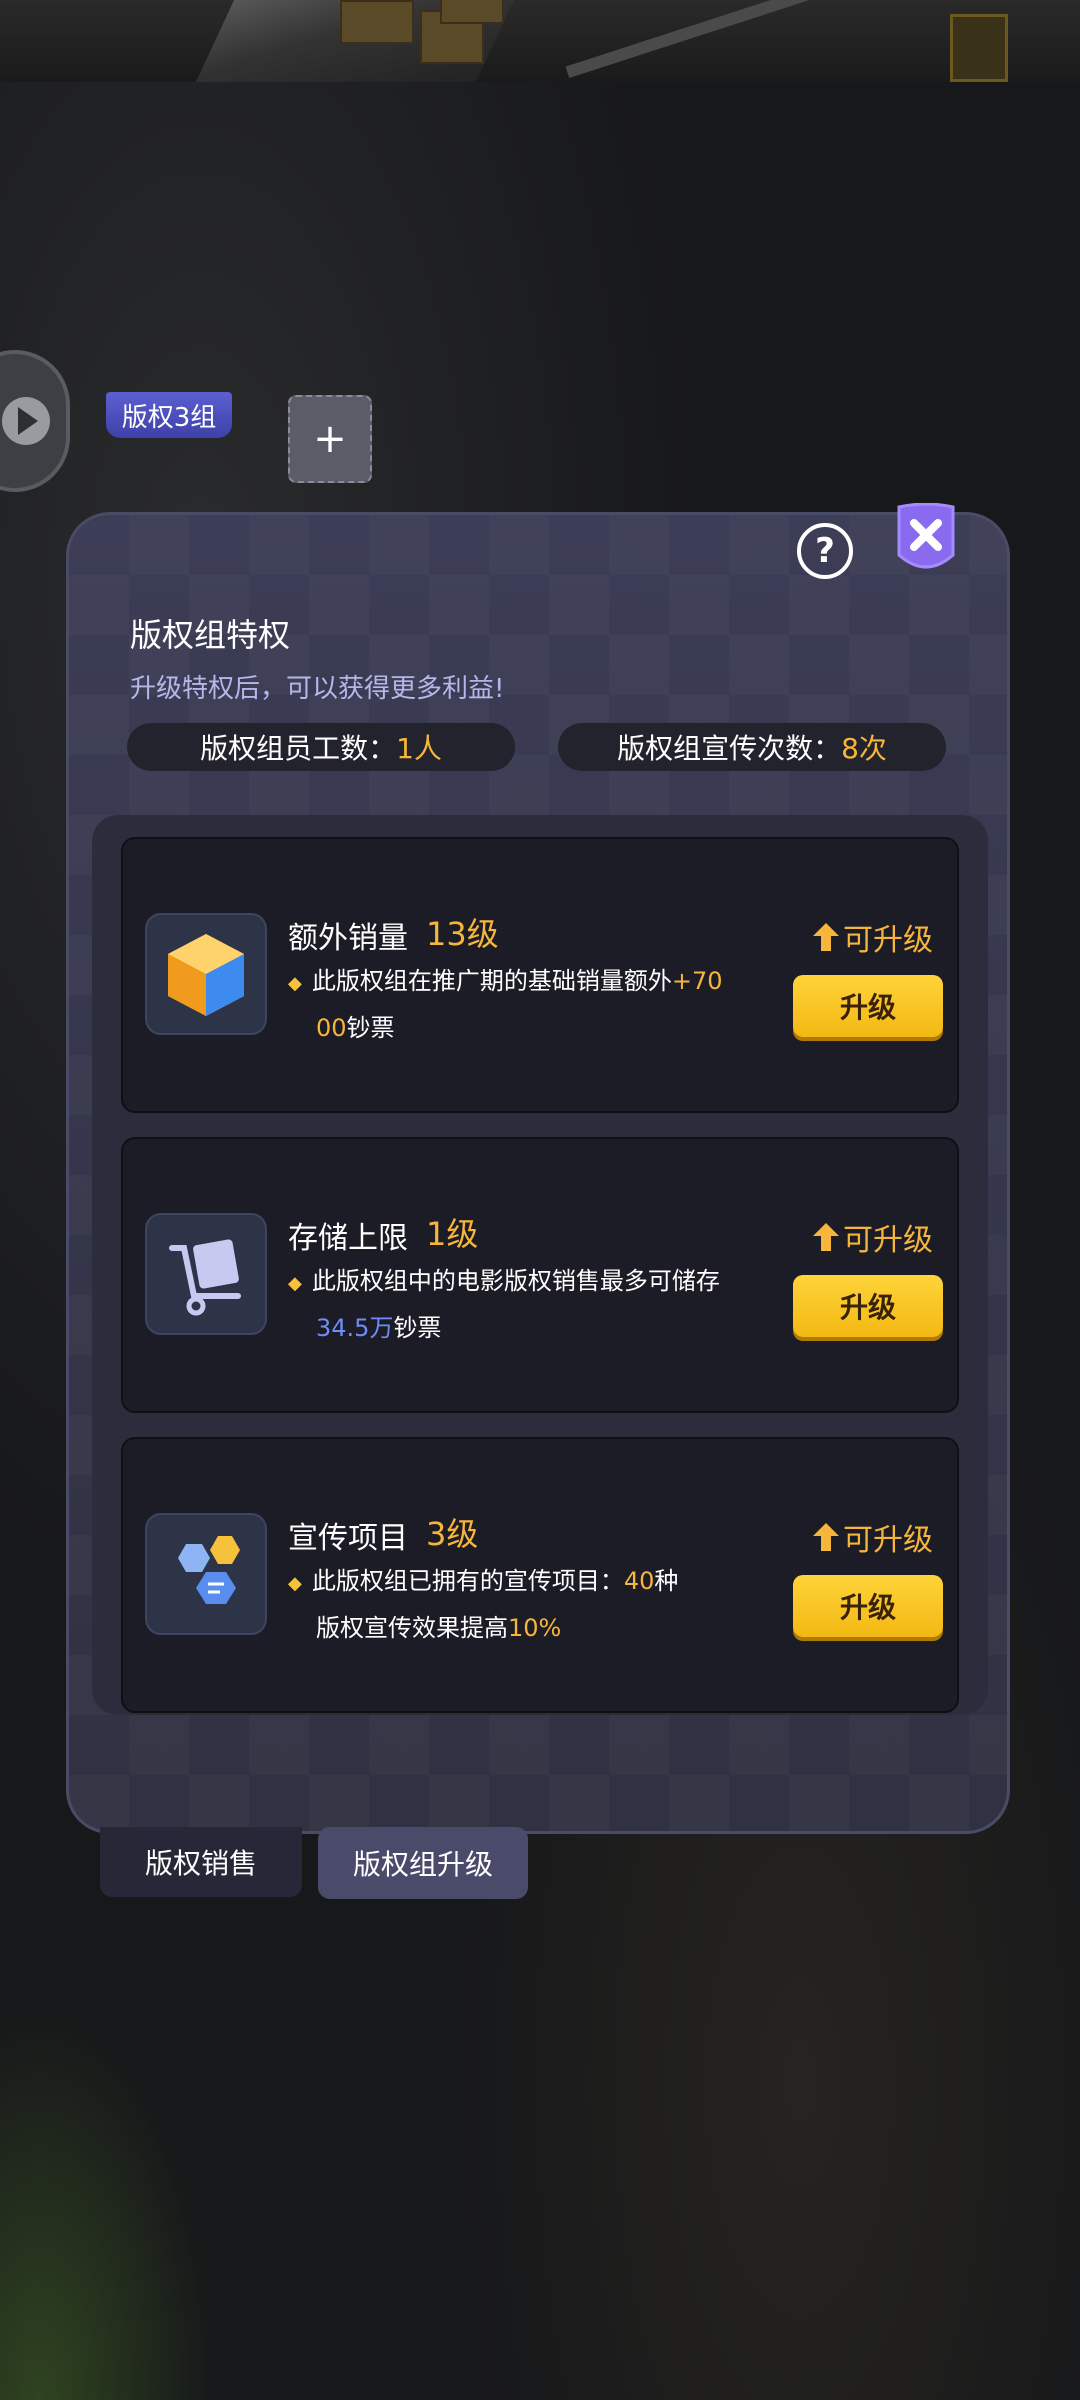 Image resolution: width=1080 pixels, height=2400 pixels. I want to click on group-tag: 版权3组, so click(169, 415).